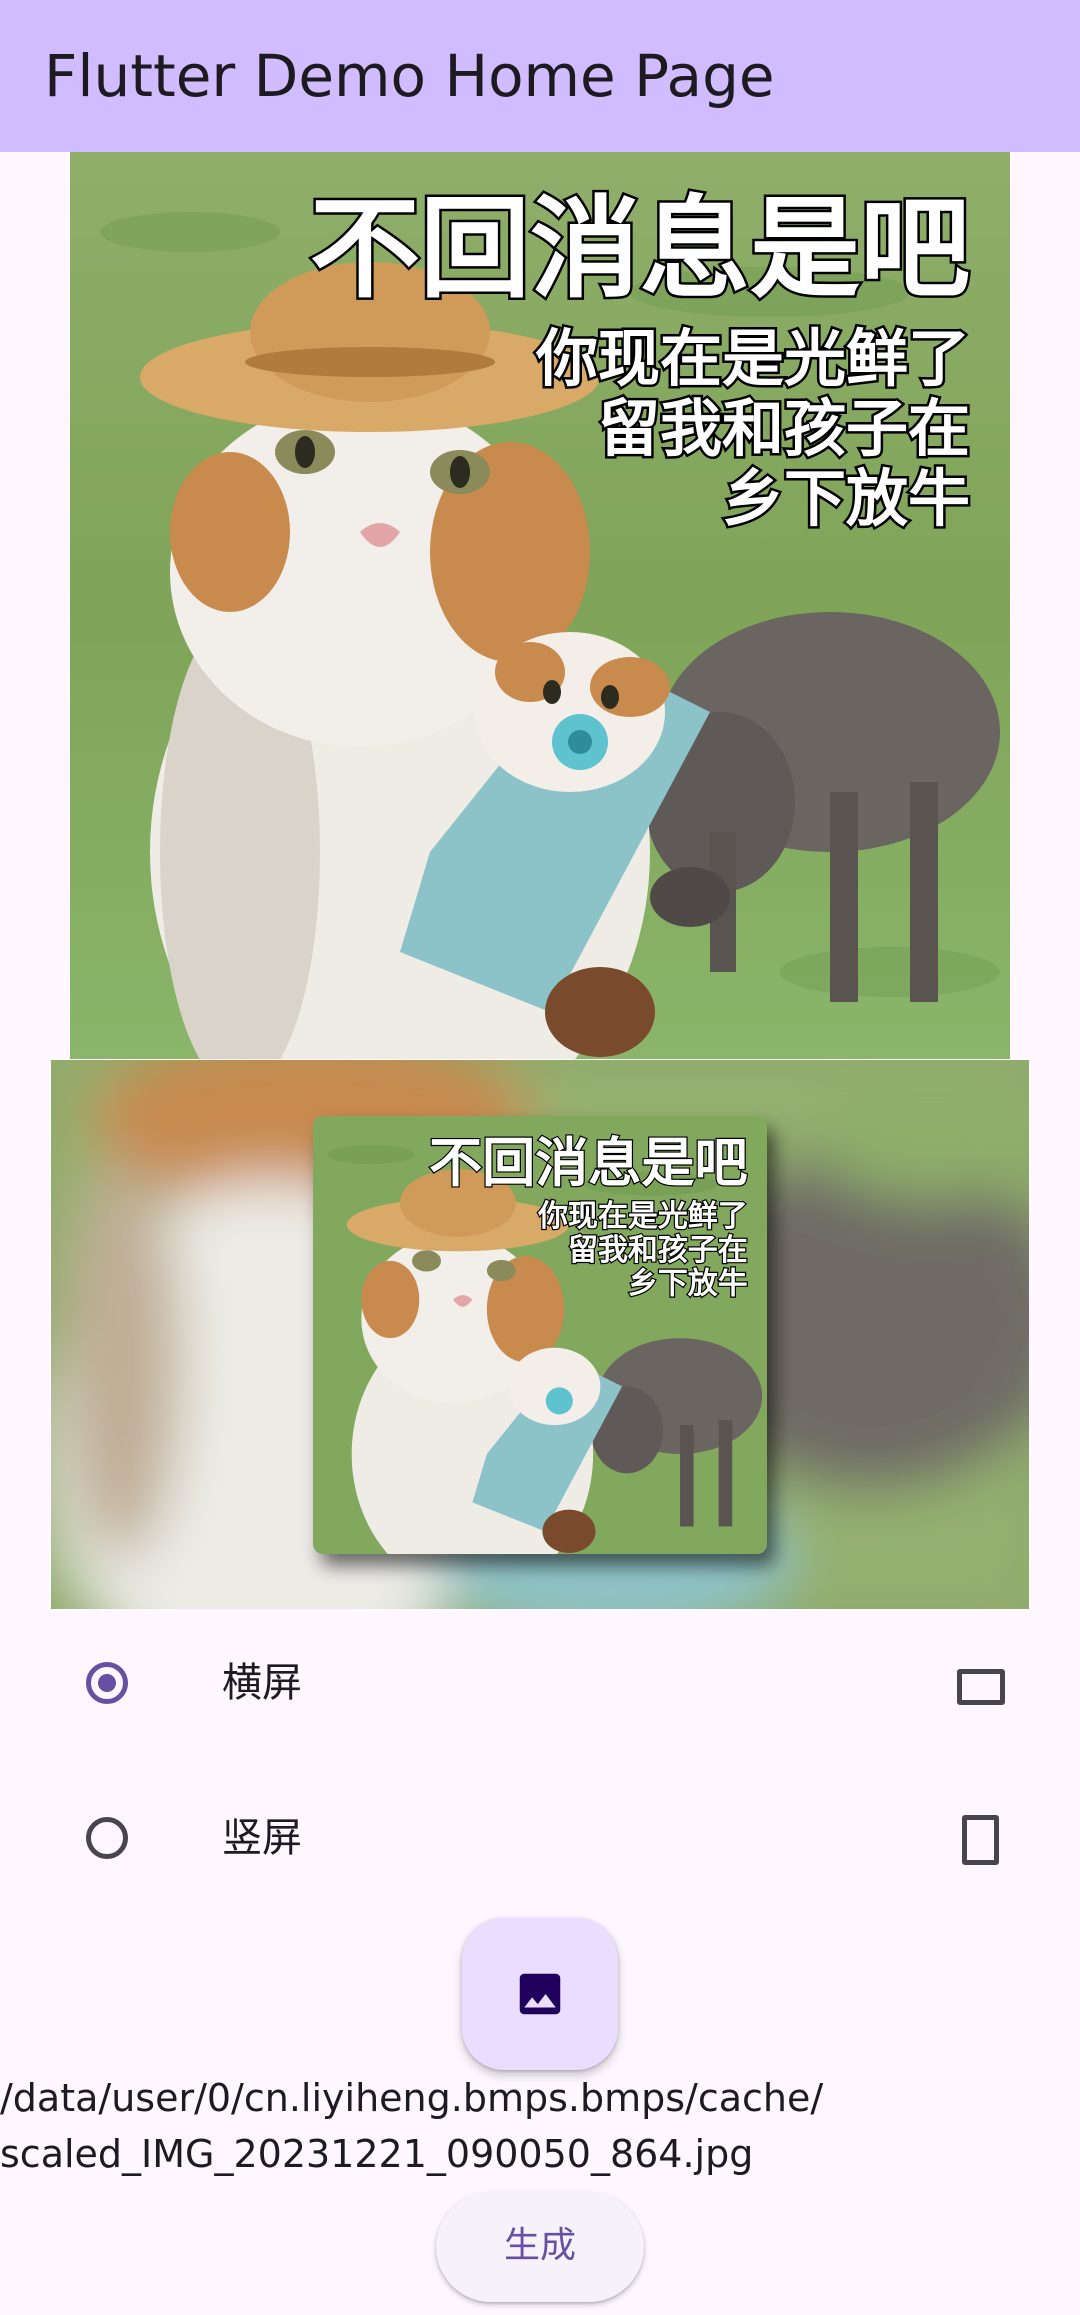 This screenshot has height=2315, width=1080. I want to click on radio-option-portrait: 竖屏, so click(540, 1842).